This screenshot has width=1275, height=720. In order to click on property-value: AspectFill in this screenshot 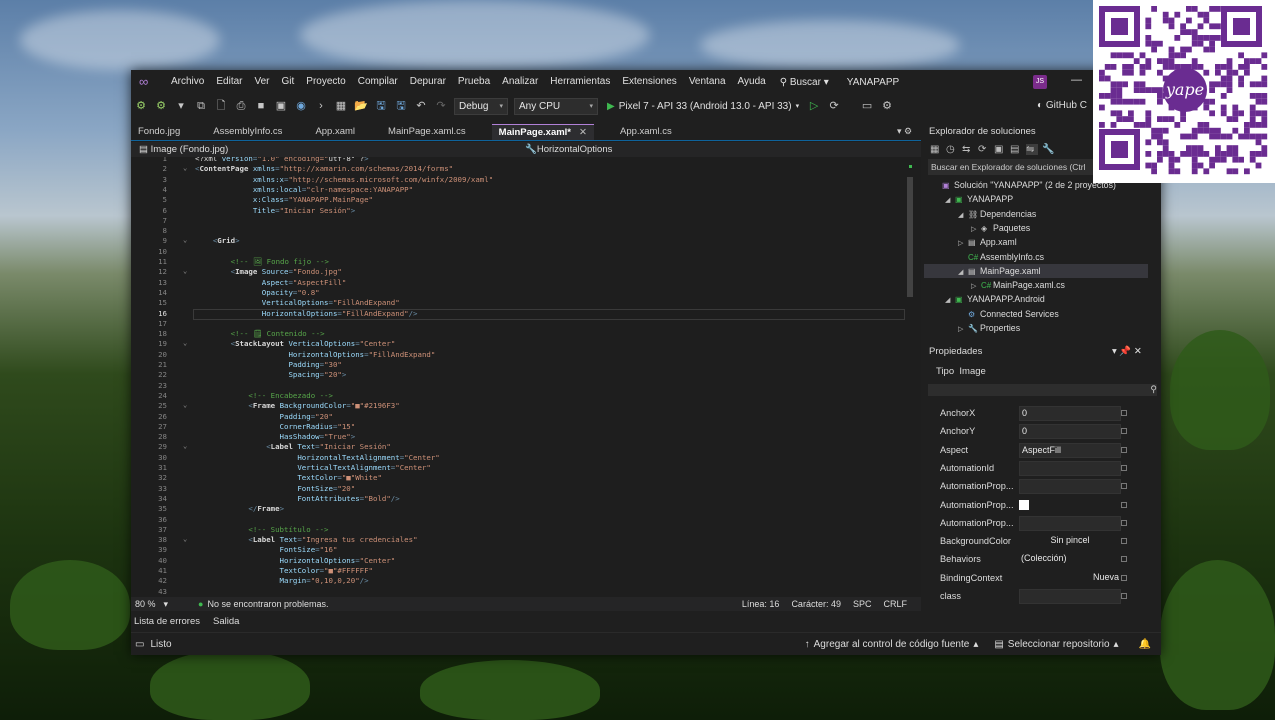, I will do `click(1070, 450)`.